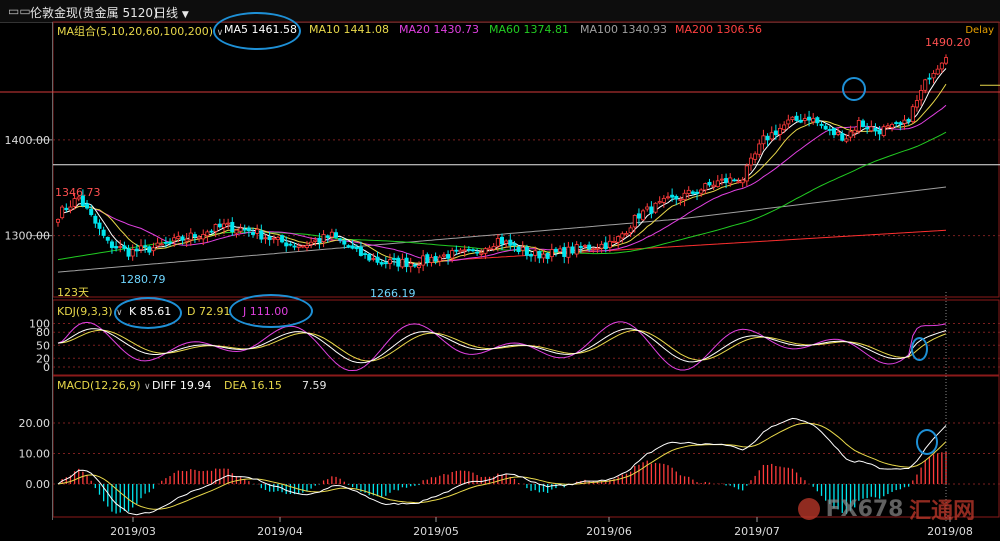 The image size is (1000, 541). Describe the element at coordinates (809, 509) in the screenshot. I see `watermark-logo-icon` at that location.